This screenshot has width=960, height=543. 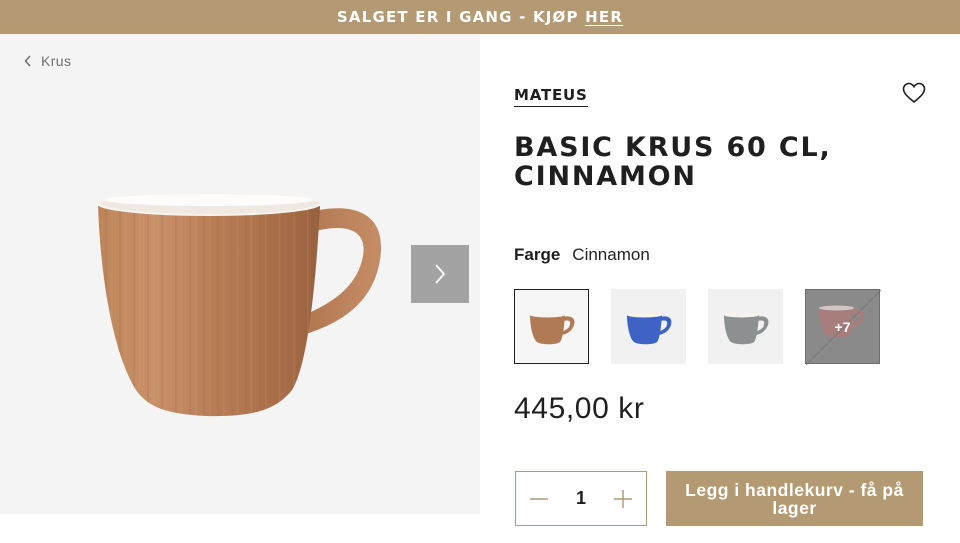 What do you see at coordinates (537, 254) in the screenshot?
I see `color-label: Farge` at bounding box center [537, 254].